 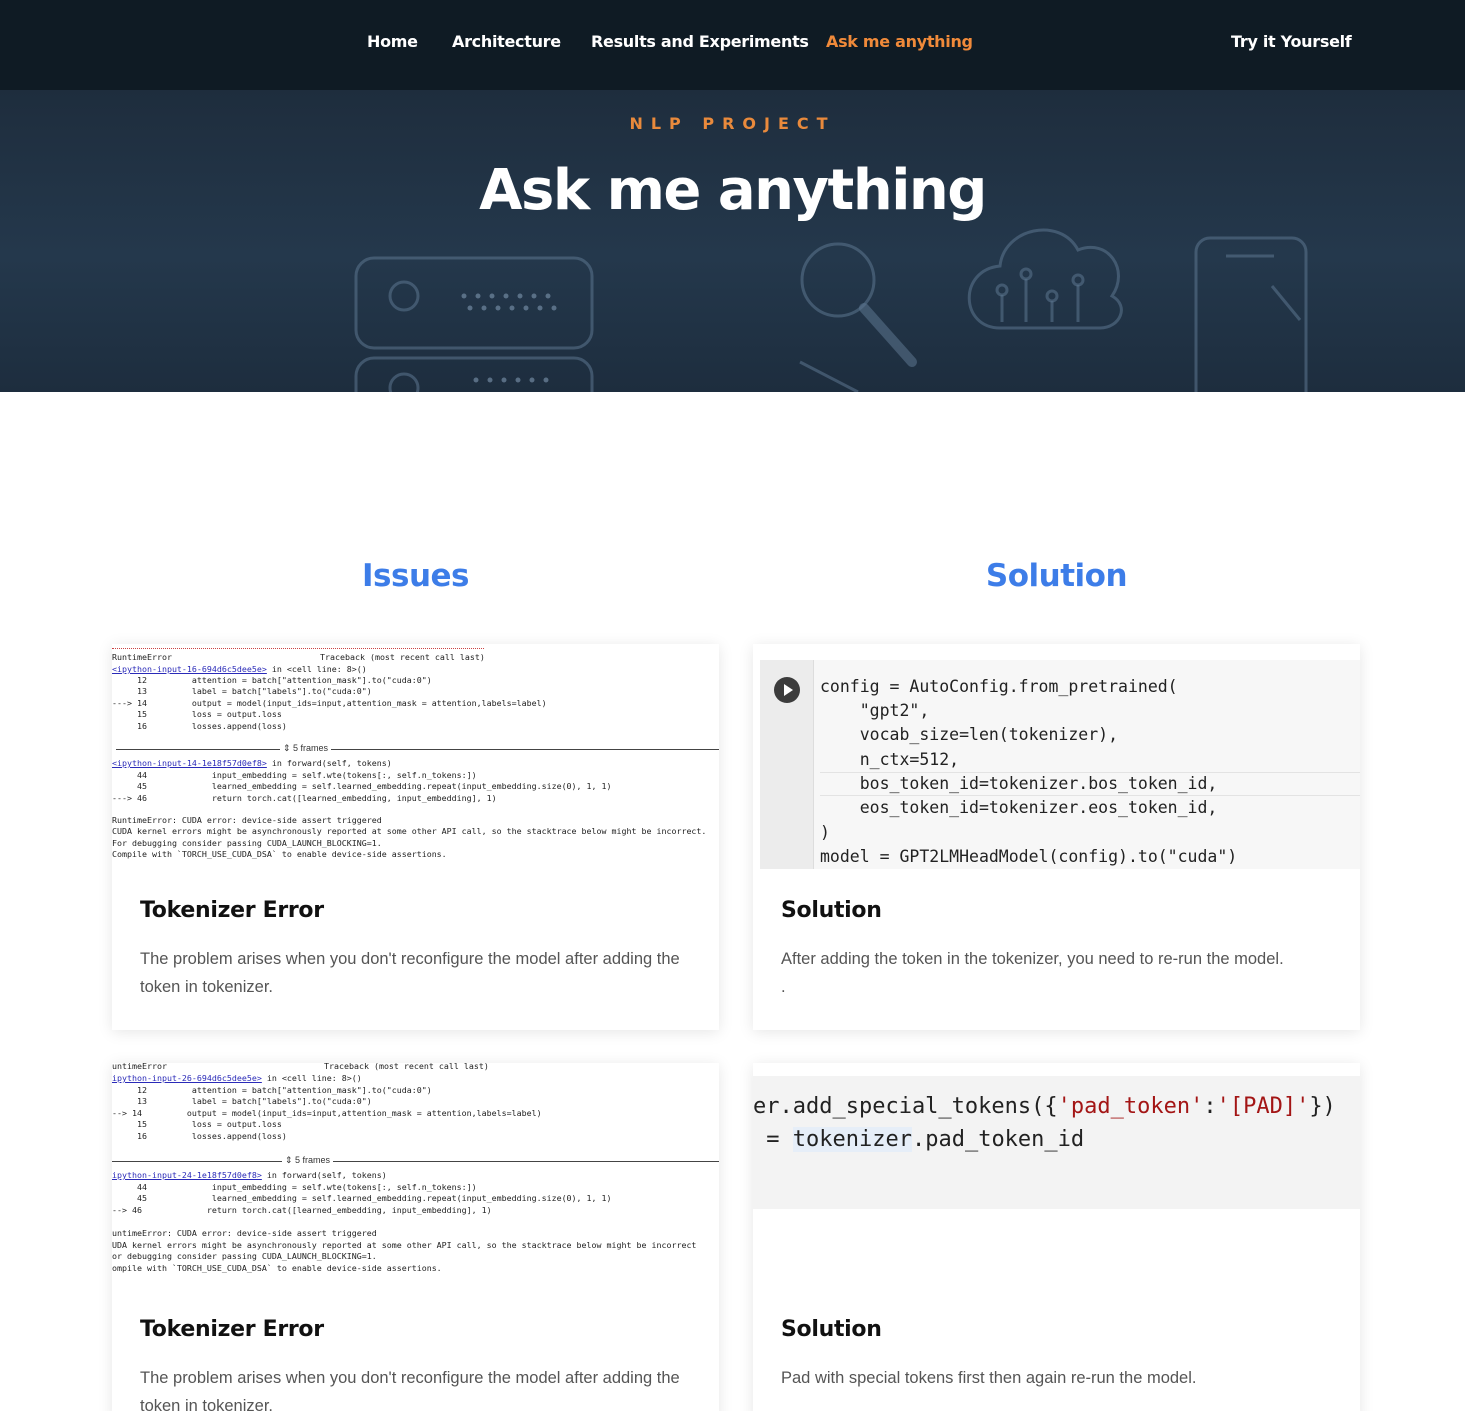 What do you see at coordinates (899, 41) in the screenshot?
I see `nav-link-ask-me-anything: Ask me anything` at bounding box center [899, 41].